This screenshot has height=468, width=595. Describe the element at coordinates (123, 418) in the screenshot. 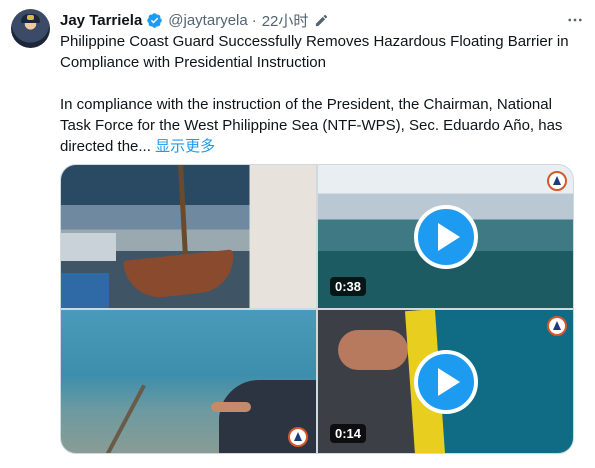

I see `underwater-pole` at that location.